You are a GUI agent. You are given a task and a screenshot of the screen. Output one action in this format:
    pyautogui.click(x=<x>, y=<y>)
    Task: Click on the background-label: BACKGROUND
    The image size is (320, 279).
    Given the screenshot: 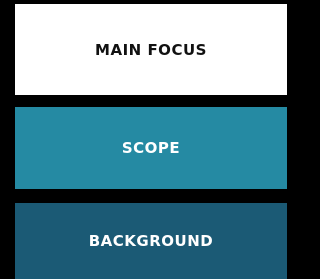 What is the action you would take?
    pyautogui.click(x=151, y=241)
    